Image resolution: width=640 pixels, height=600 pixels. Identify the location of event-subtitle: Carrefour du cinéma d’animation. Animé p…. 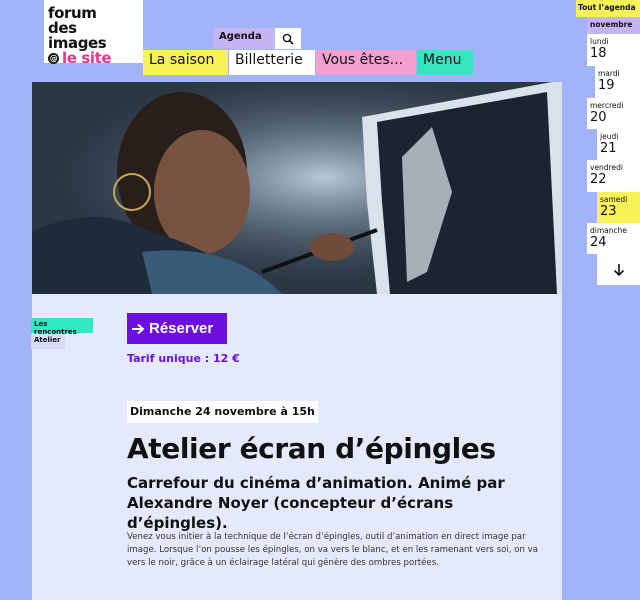
(316, 503).